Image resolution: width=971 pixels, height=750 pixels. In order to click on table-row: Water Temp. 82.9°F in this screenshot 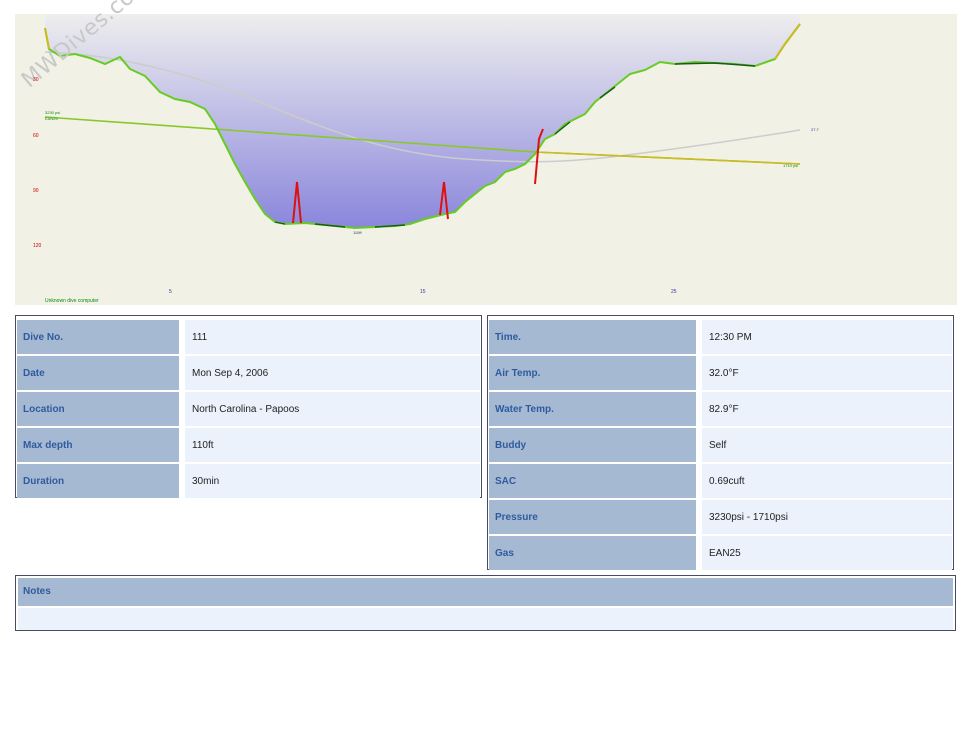, I will do `click(720, 409)`.